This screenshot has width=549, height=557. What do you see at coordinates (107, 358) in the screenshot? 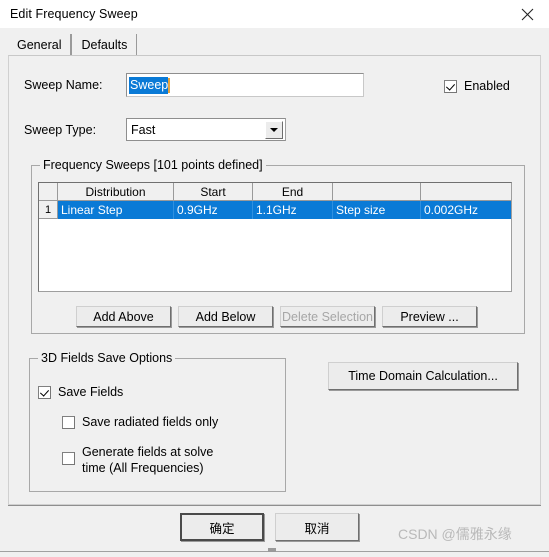
I see `save-options-title: 3D Fields Save Options` at bounding box center [107, 358].